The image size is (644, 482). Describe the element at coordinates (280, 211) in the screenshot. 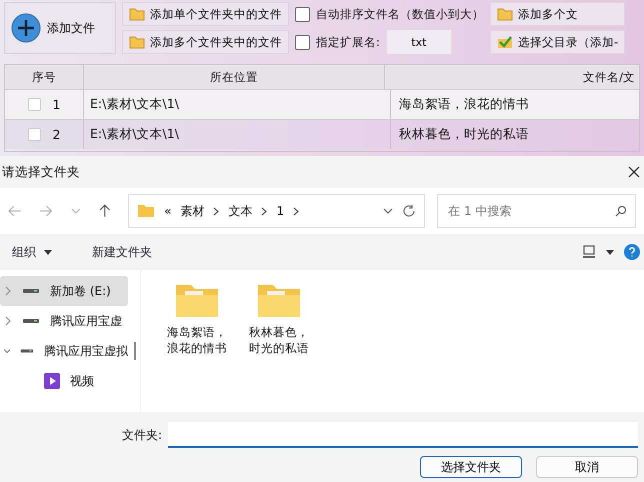

I see `breadcrumb-item: 1` at that location.